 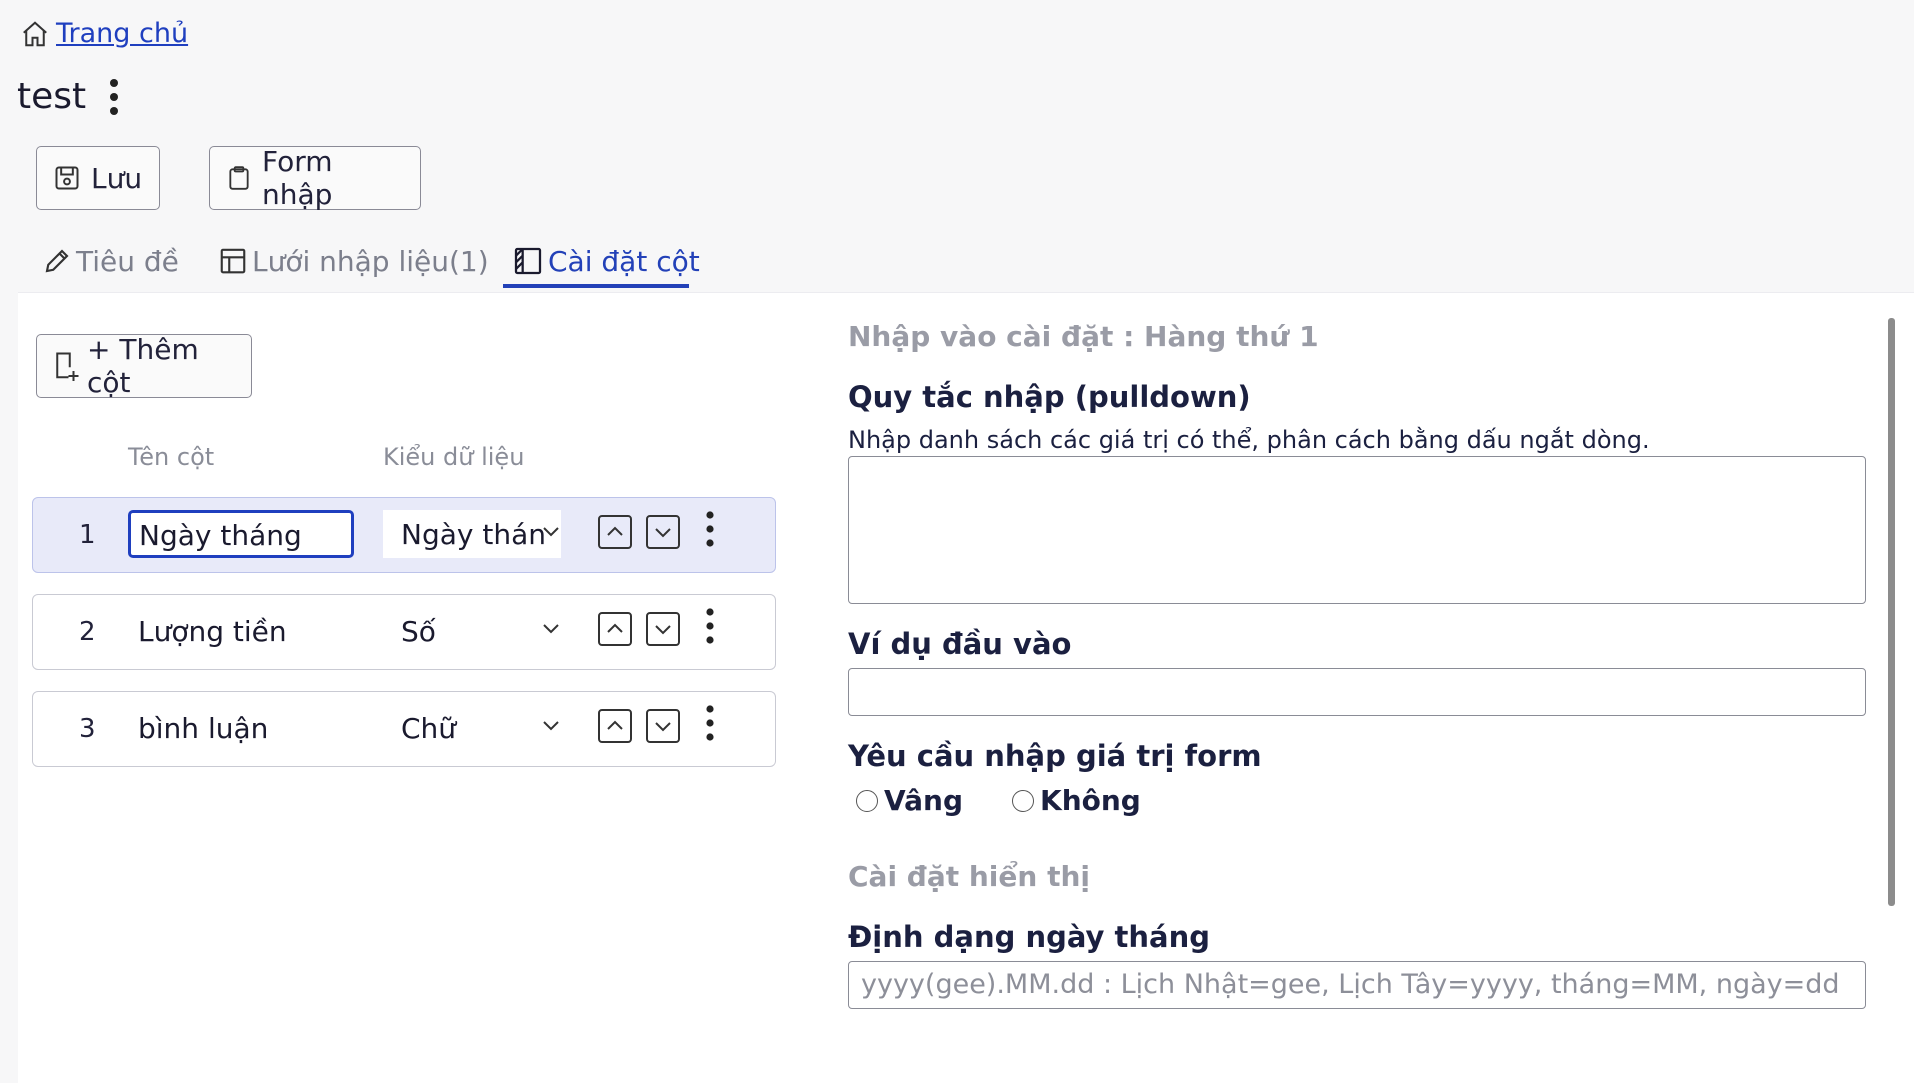 I want to click on required-yes-radio: Vâng, so click(x=909, y=800).